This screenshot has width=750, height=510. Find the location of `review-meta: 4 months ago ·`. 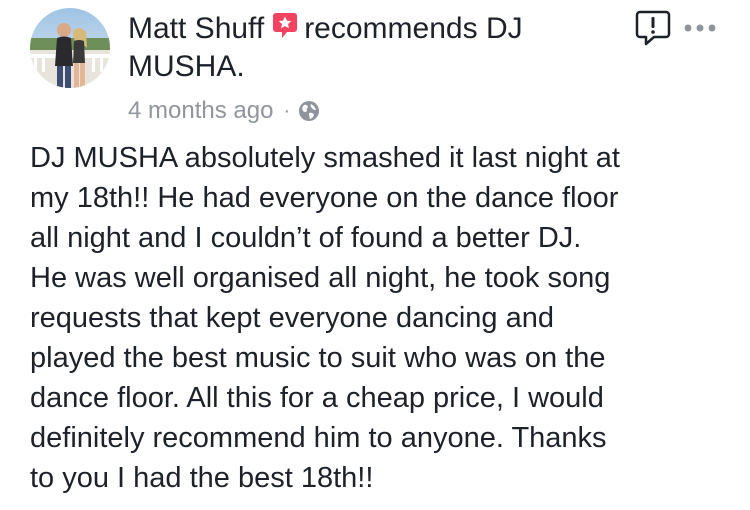

review-meta: 4 months ago · is located at coordinates (224, 111).